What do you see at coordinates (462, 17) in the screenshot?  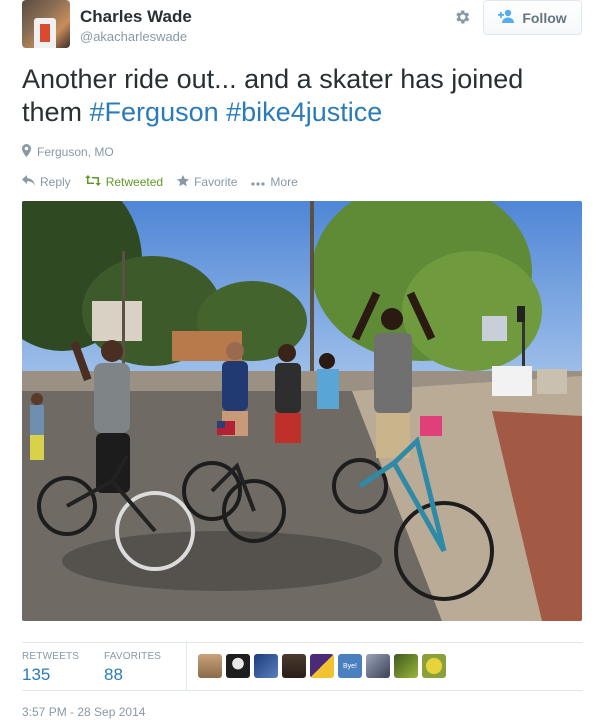 I see `gear-icon` at bounding box center [462, 17].